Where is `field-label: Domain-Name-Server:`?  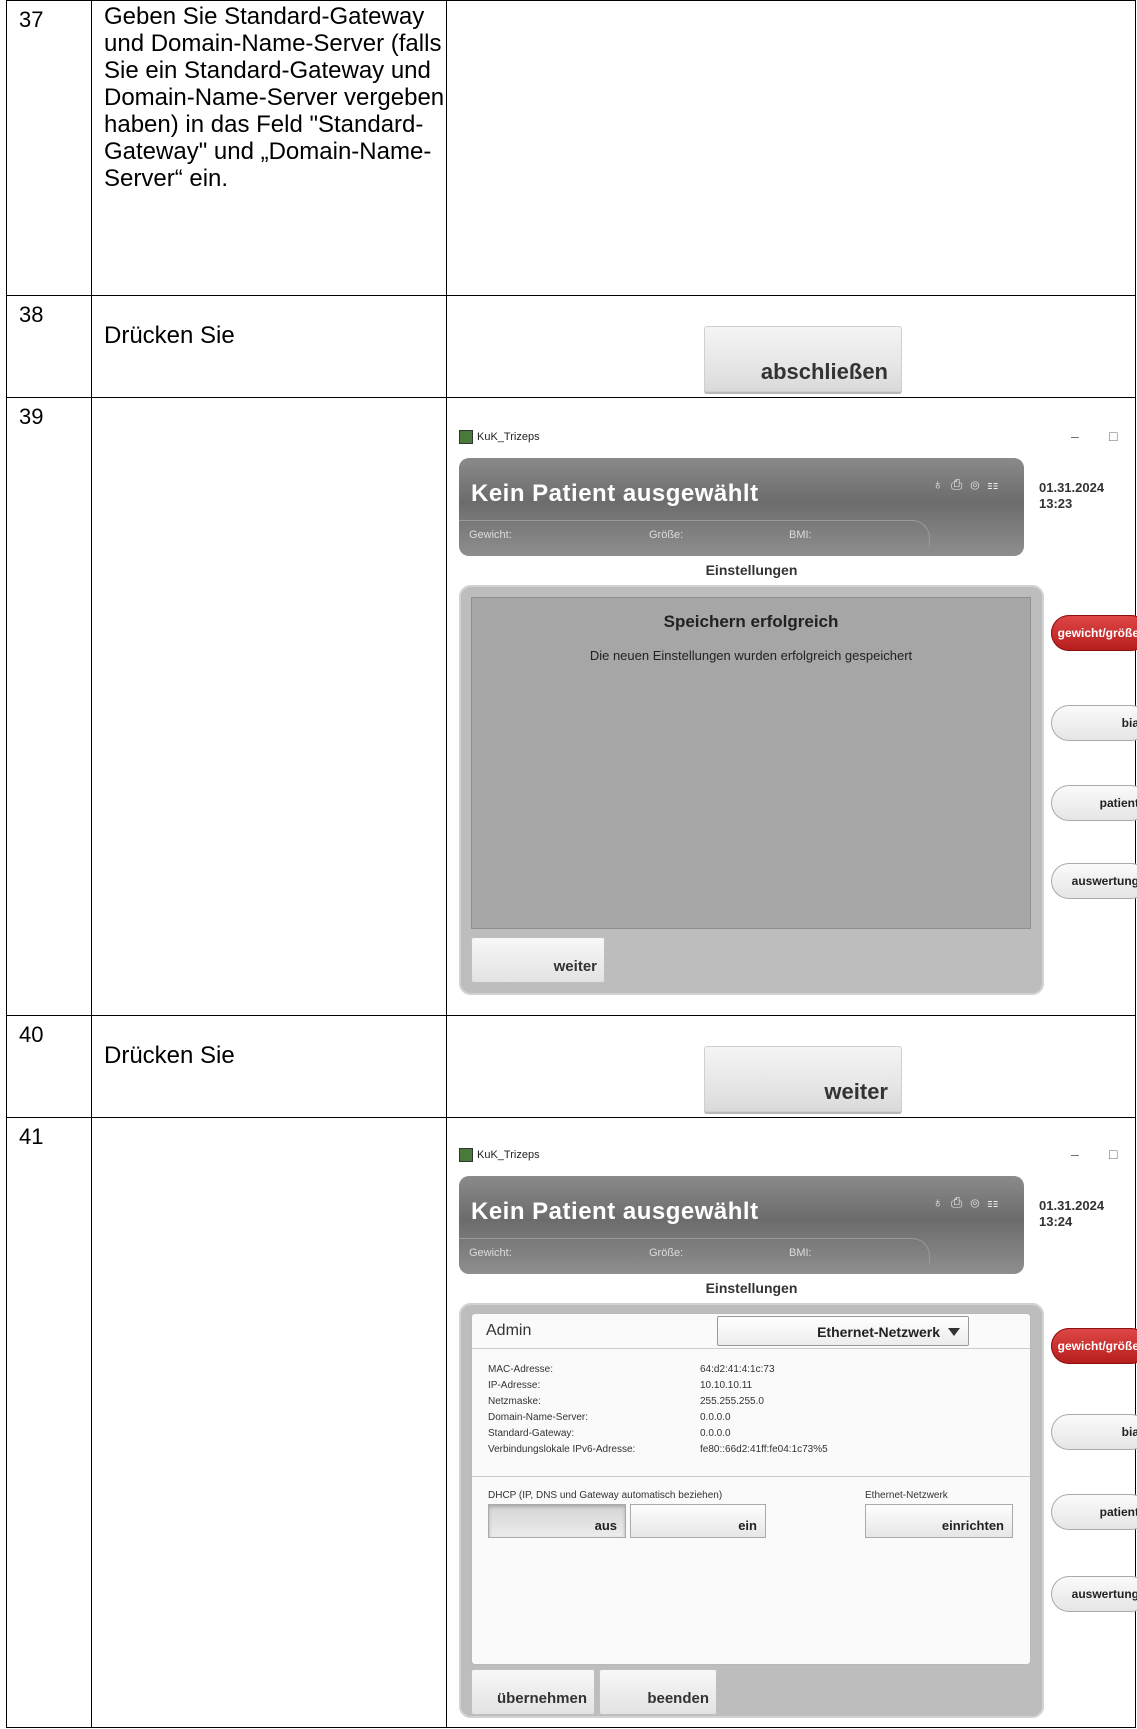
field-label: Domain-Name-Server: is located at coordinates (538, 1417).